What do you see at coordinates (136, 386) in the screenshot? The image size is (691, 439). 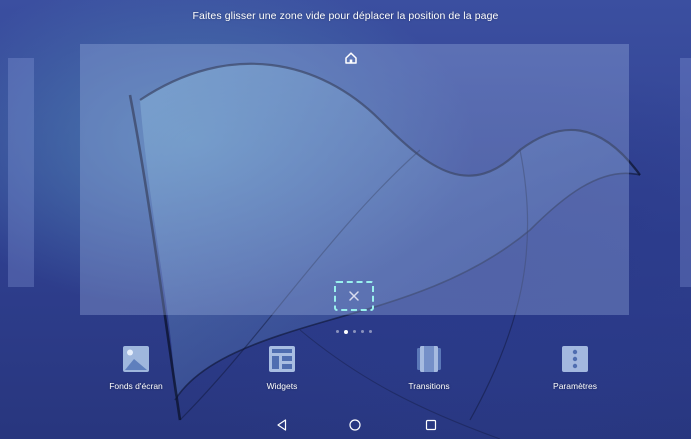 I see `wallpapers-label: Fonds d'écran` at bounding box center [136, 386].